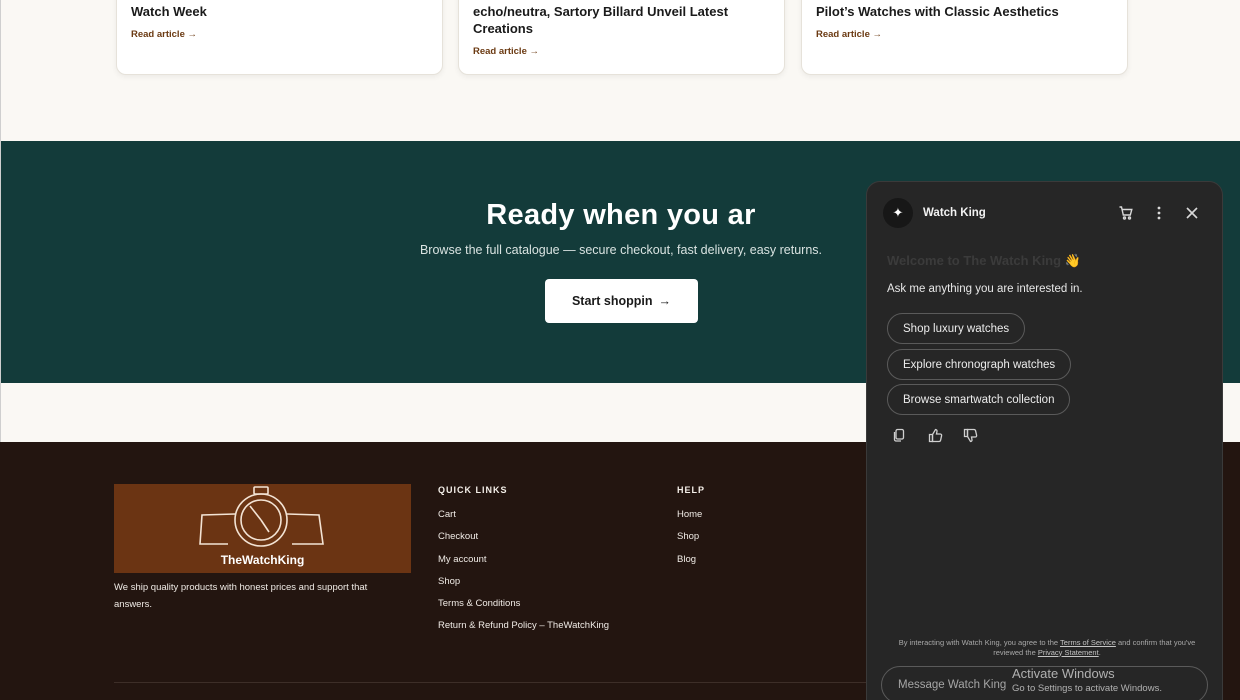  I want to click on article-title: Pilot’s Watches with Classic Aesthetics, so click(964, 11).